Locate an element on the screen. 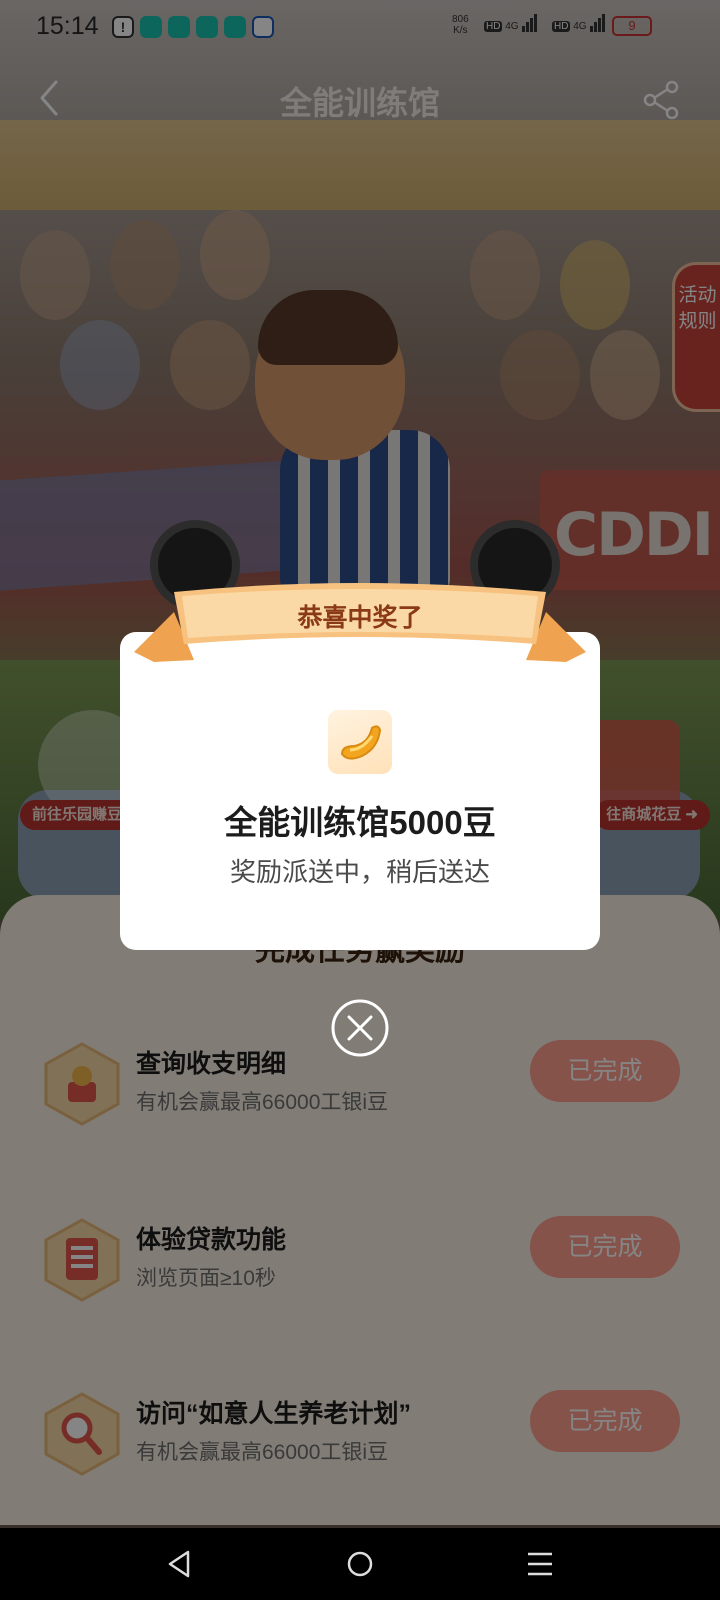 The height and width of the screenshot is (1600, 720). prize-title: 全能训练馆5000豆 is located at coordinates (360, 822).